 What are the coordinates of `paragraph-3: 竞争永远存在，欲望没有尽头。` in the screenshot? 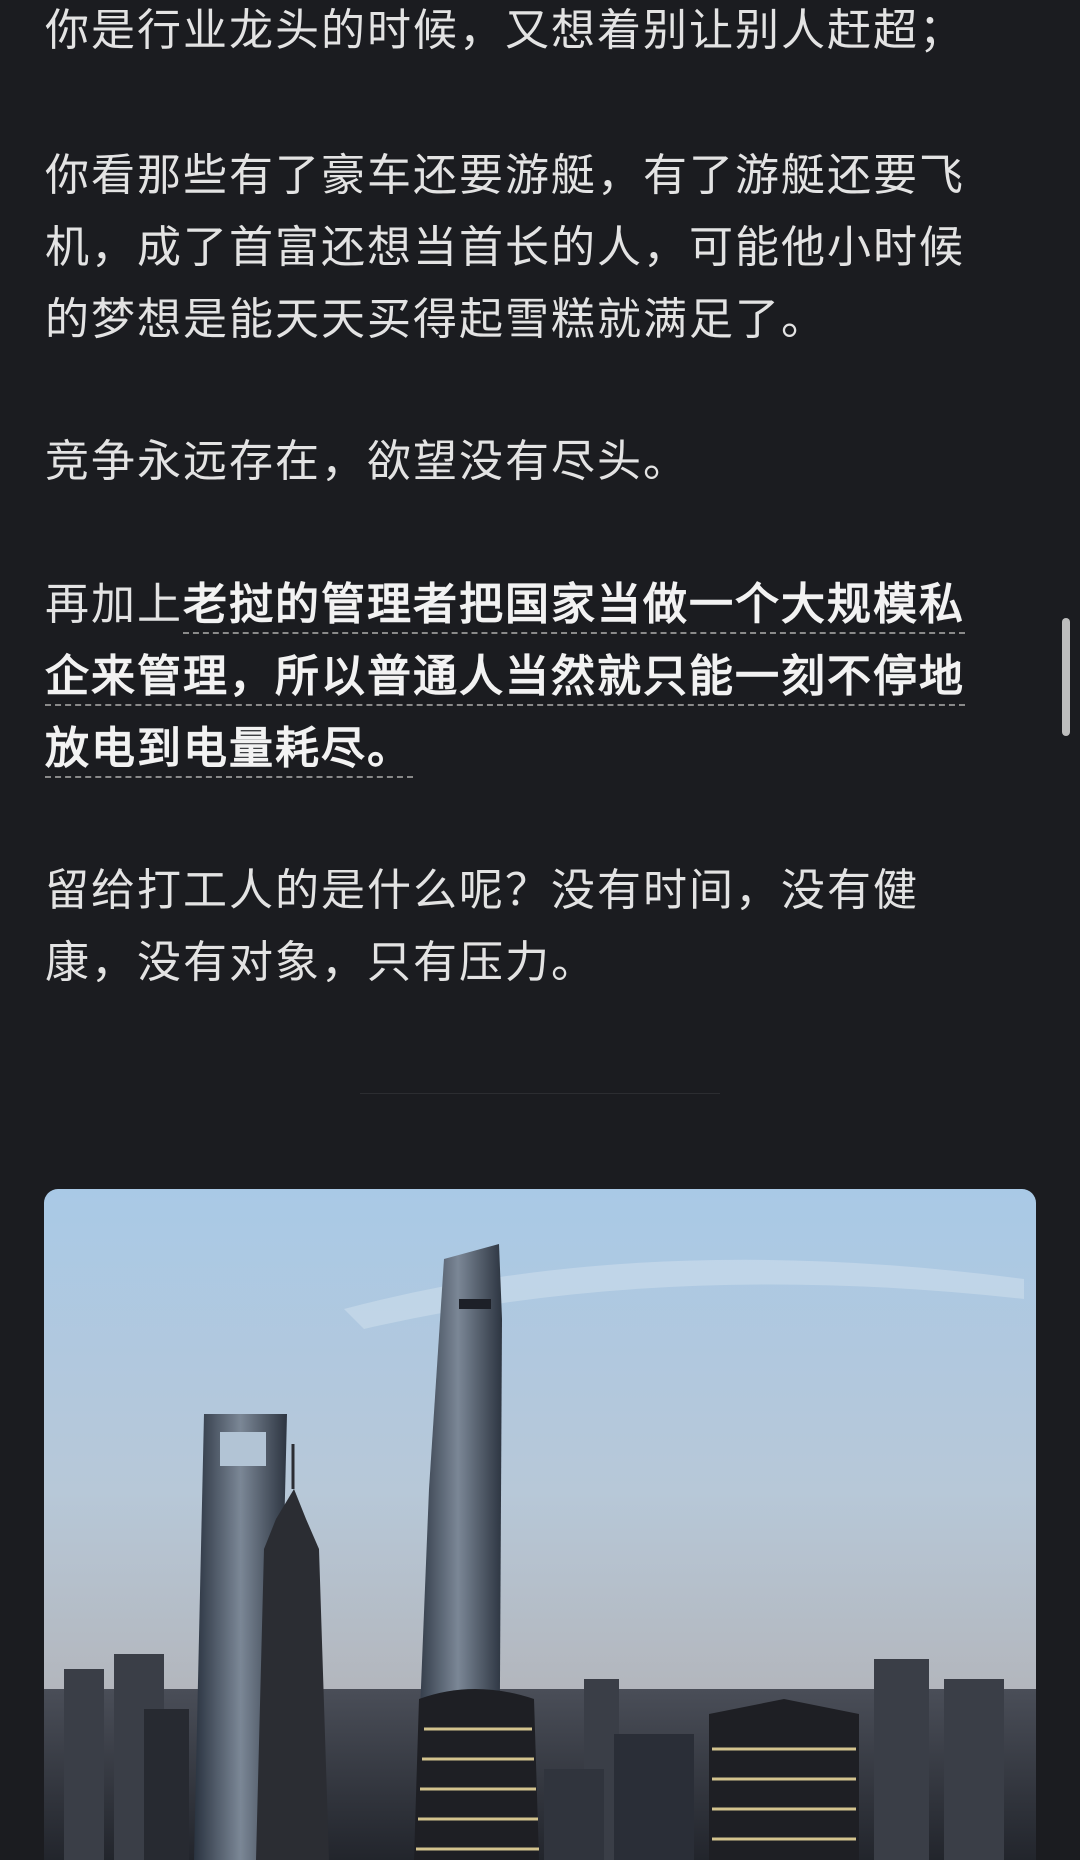 It's located at (367, 461).